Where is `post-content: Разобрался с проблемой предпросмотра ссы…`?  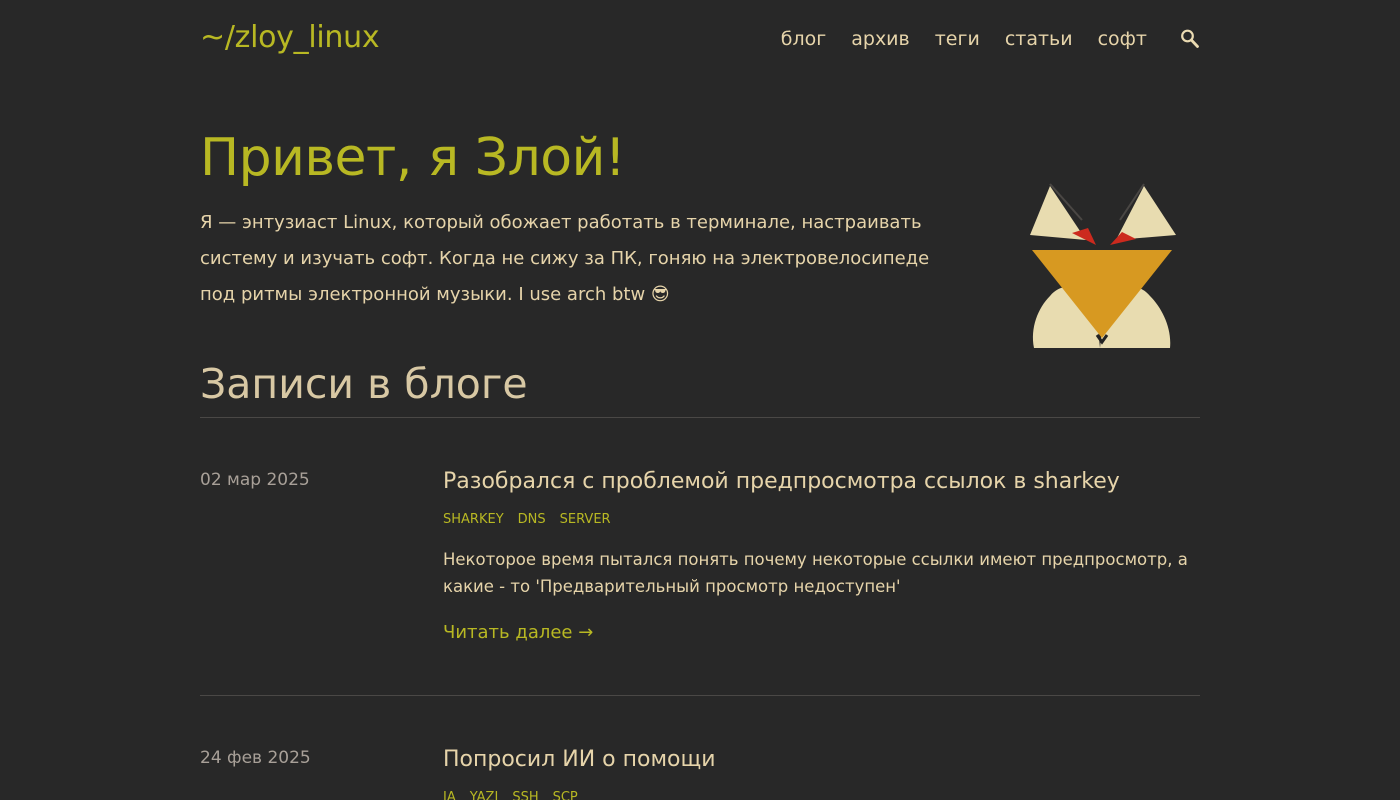
post-content: Разобрался с проблемой предпросмотра ссы… is located at coordinates (821, 555).